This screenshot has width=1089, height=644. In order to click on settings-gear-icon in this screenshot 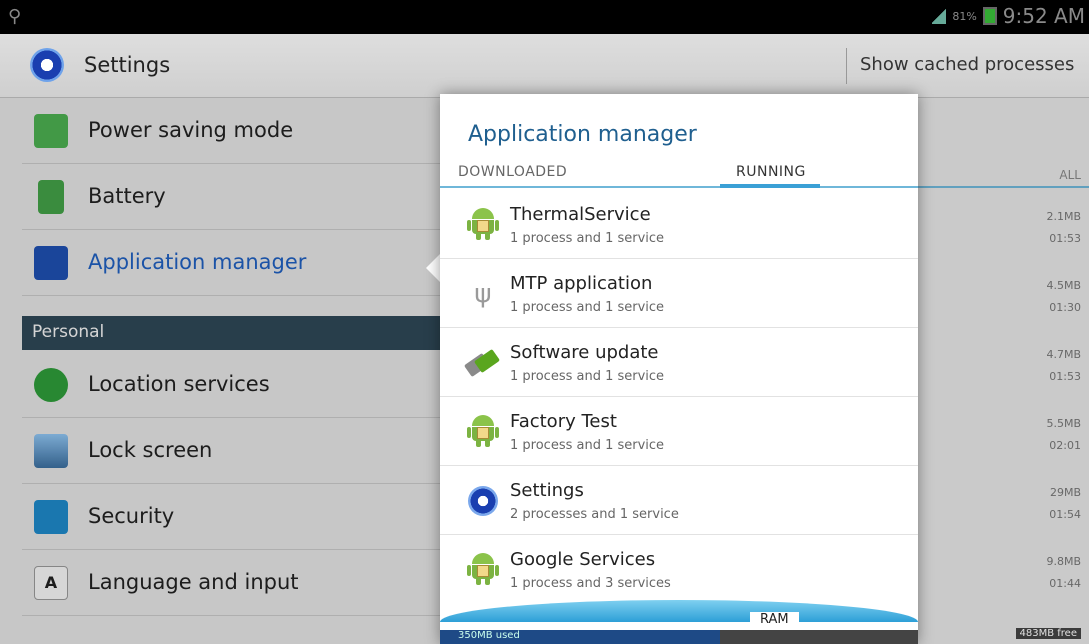, I will do `click(483, 501)`.